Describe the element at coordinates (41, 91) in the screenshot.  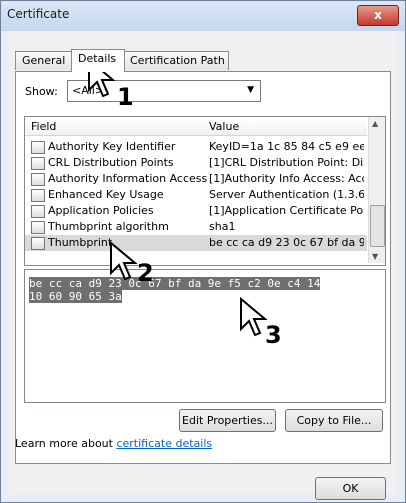
I see `show-label: Show:` at that location.